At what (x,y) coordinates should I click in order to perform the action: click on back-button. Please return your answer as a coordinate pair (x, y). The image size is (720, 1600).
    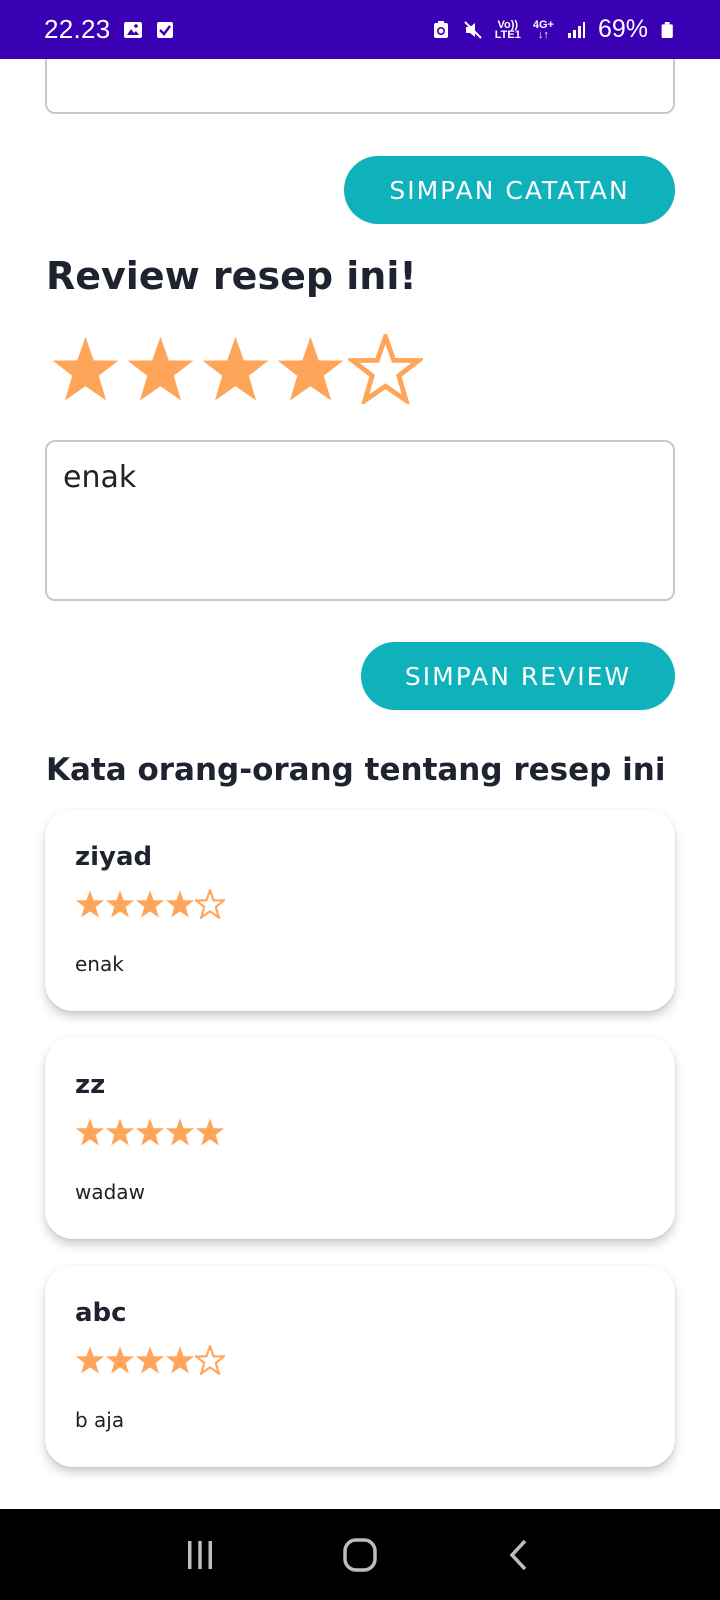
    Looking at the image, I should click on (520, 1555).